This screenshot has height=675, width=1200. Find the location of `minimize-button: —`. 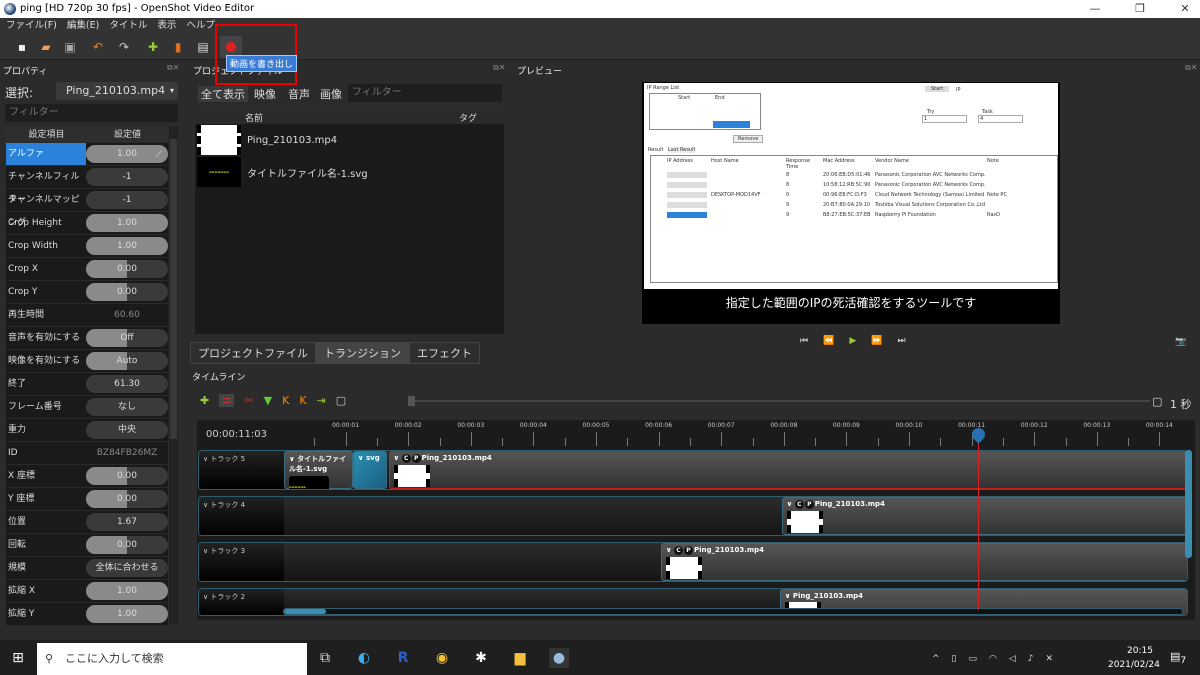

minimize-button: — is located at coordinates (1095, 9).